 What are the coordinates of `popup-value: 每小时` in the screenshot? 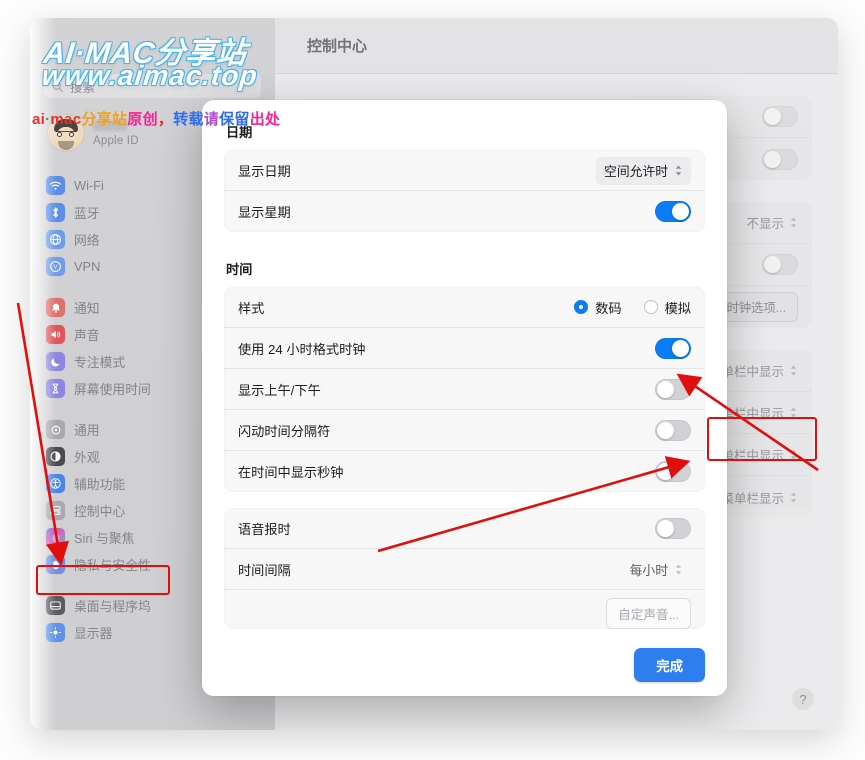 It's located at (648, 570).